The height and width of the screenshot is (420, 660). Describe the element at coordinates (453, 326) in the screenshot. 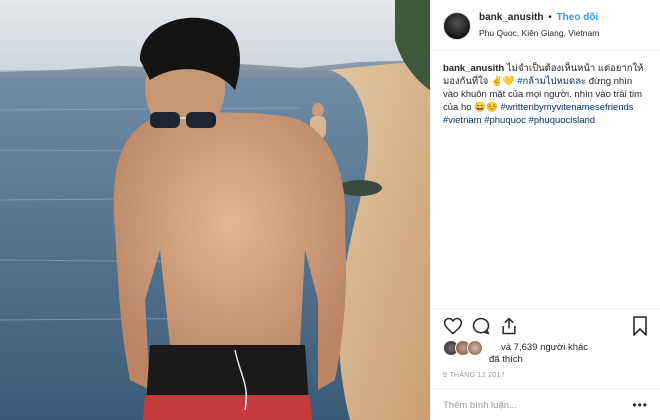

I see `heart-icon` at that location.